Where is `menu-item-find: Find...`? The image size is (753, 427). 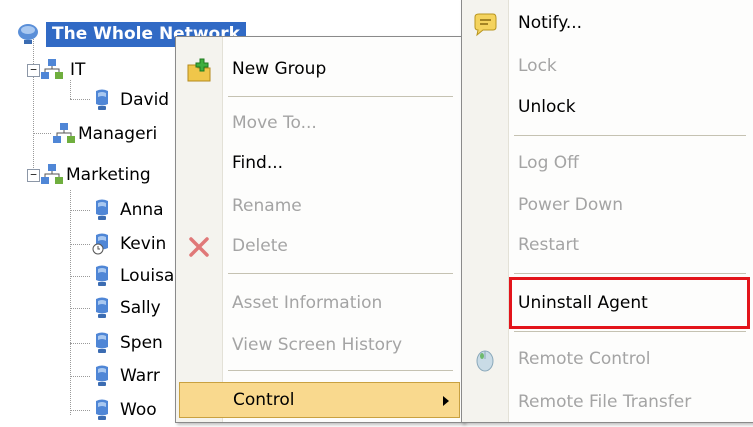 menu-item-find: Find... is located at coordinates (319, 163).